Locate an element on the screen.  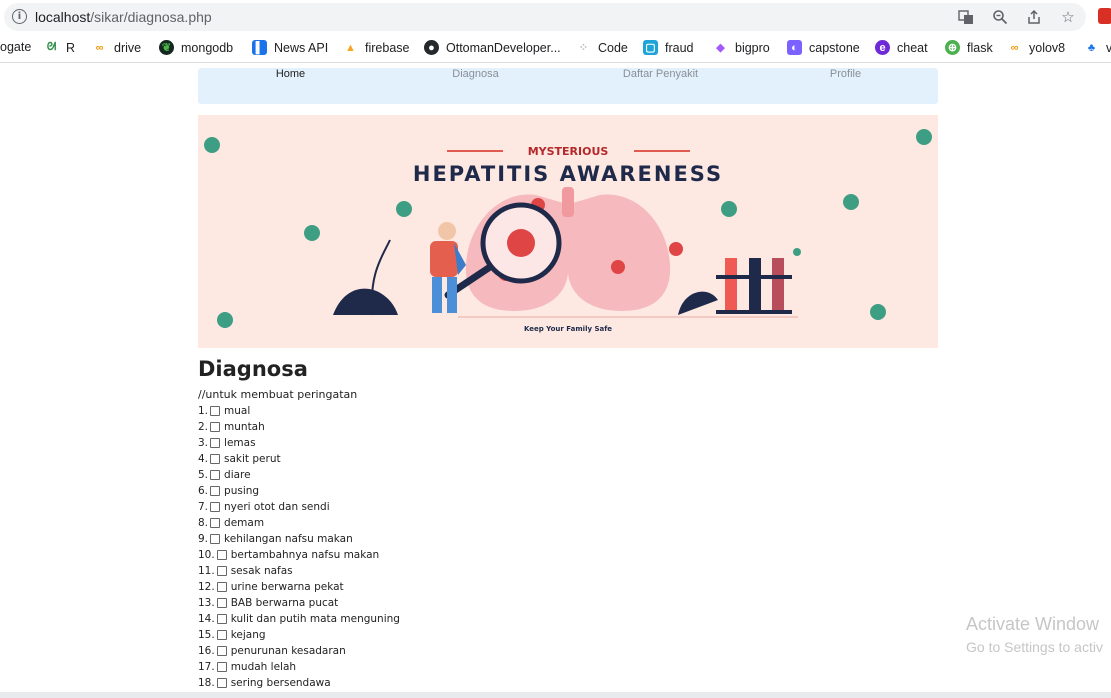
nav-profile: Profile is located at coordinates (845, 86).